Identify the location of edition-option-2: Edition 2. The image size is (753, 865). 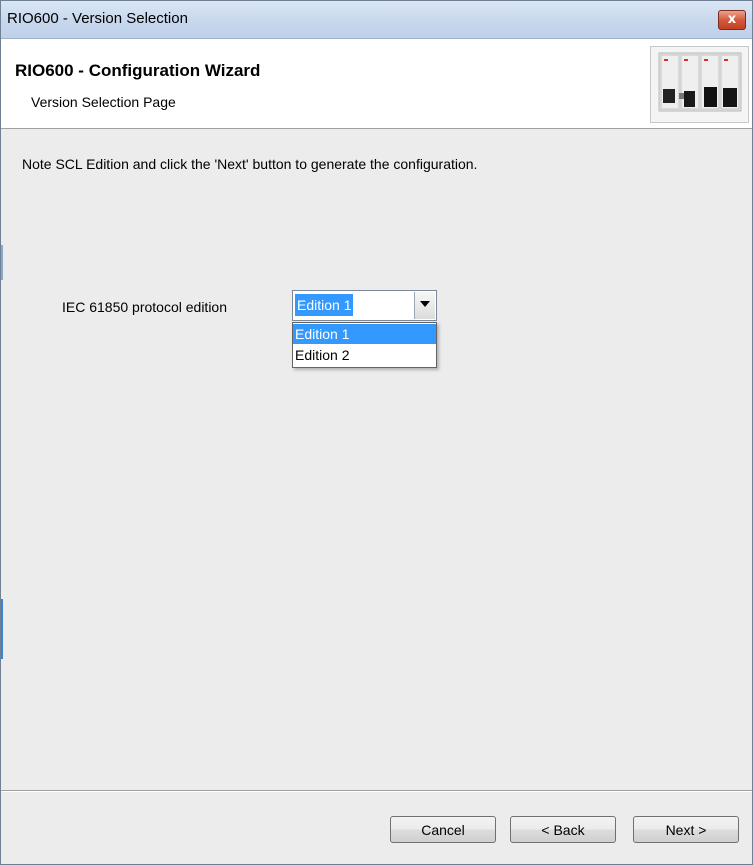
(364, 355).